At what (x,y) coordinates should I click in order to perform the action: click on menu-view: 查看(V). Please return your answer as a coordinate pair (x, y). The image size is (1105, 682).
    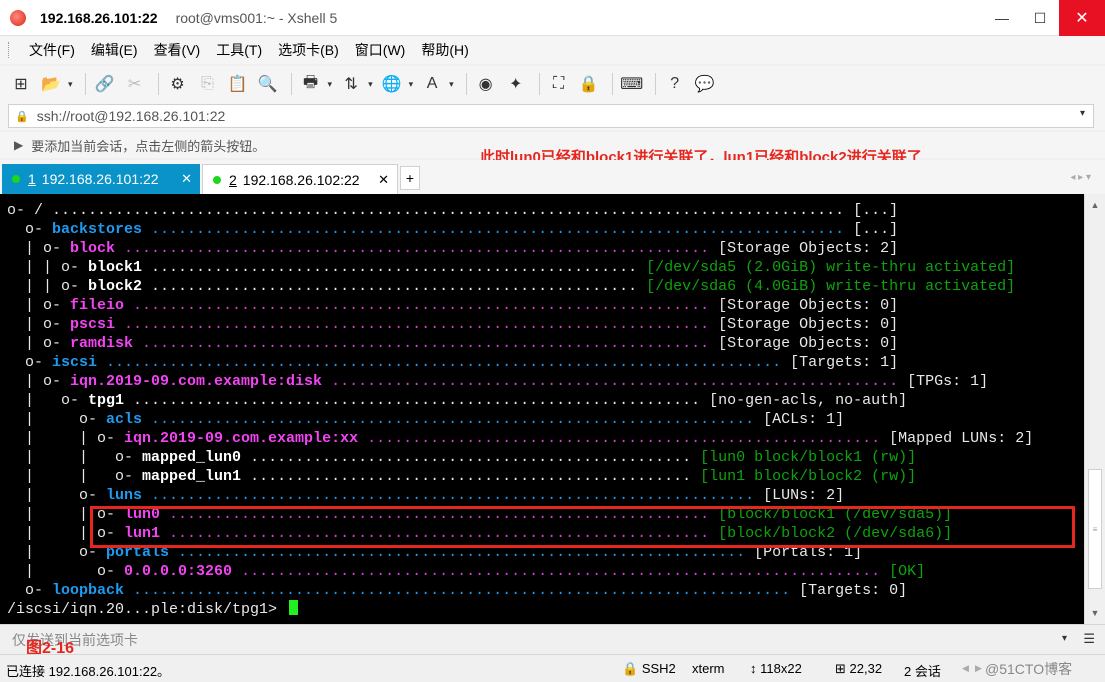
    Looking at the image, I should click on (177, 50).